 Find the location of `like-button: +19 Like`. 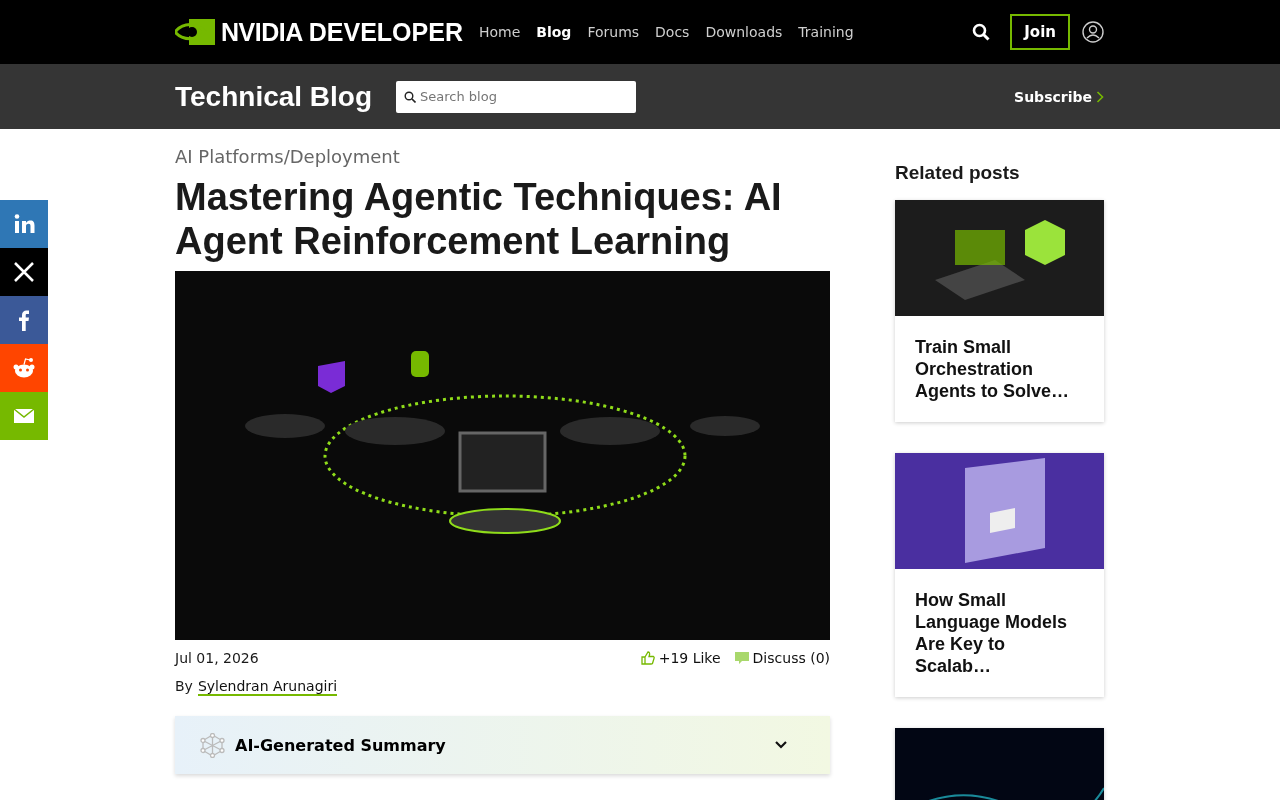

like-button: +19 Like is located at coordinates (680, 658).